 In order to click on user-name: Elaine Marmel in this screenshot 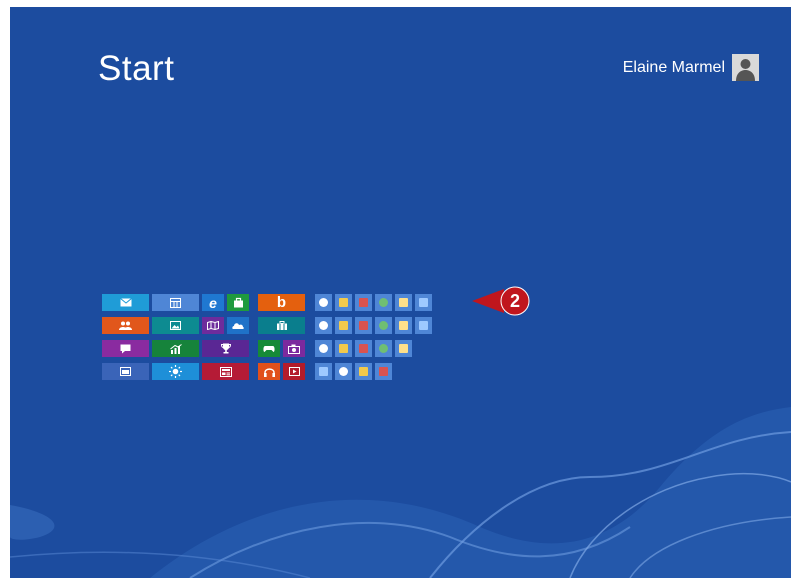, I will do `click(673, 67)`.